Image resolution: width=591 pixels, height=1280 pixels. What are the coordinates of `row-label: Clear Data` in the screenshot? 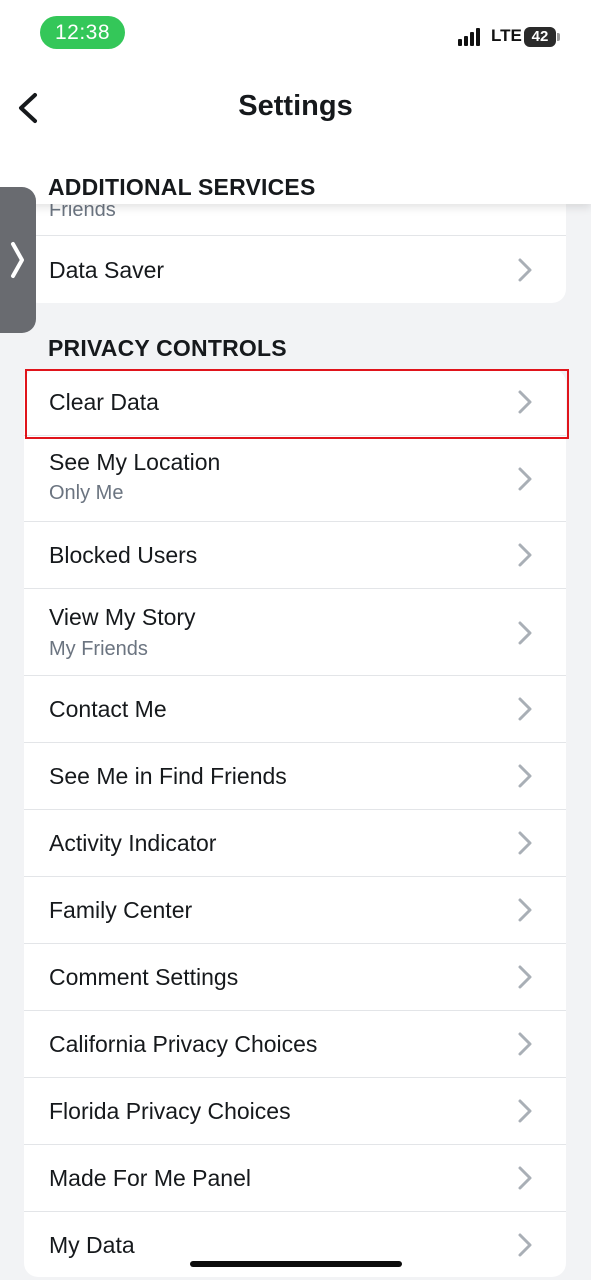 It's located at (104, 402).